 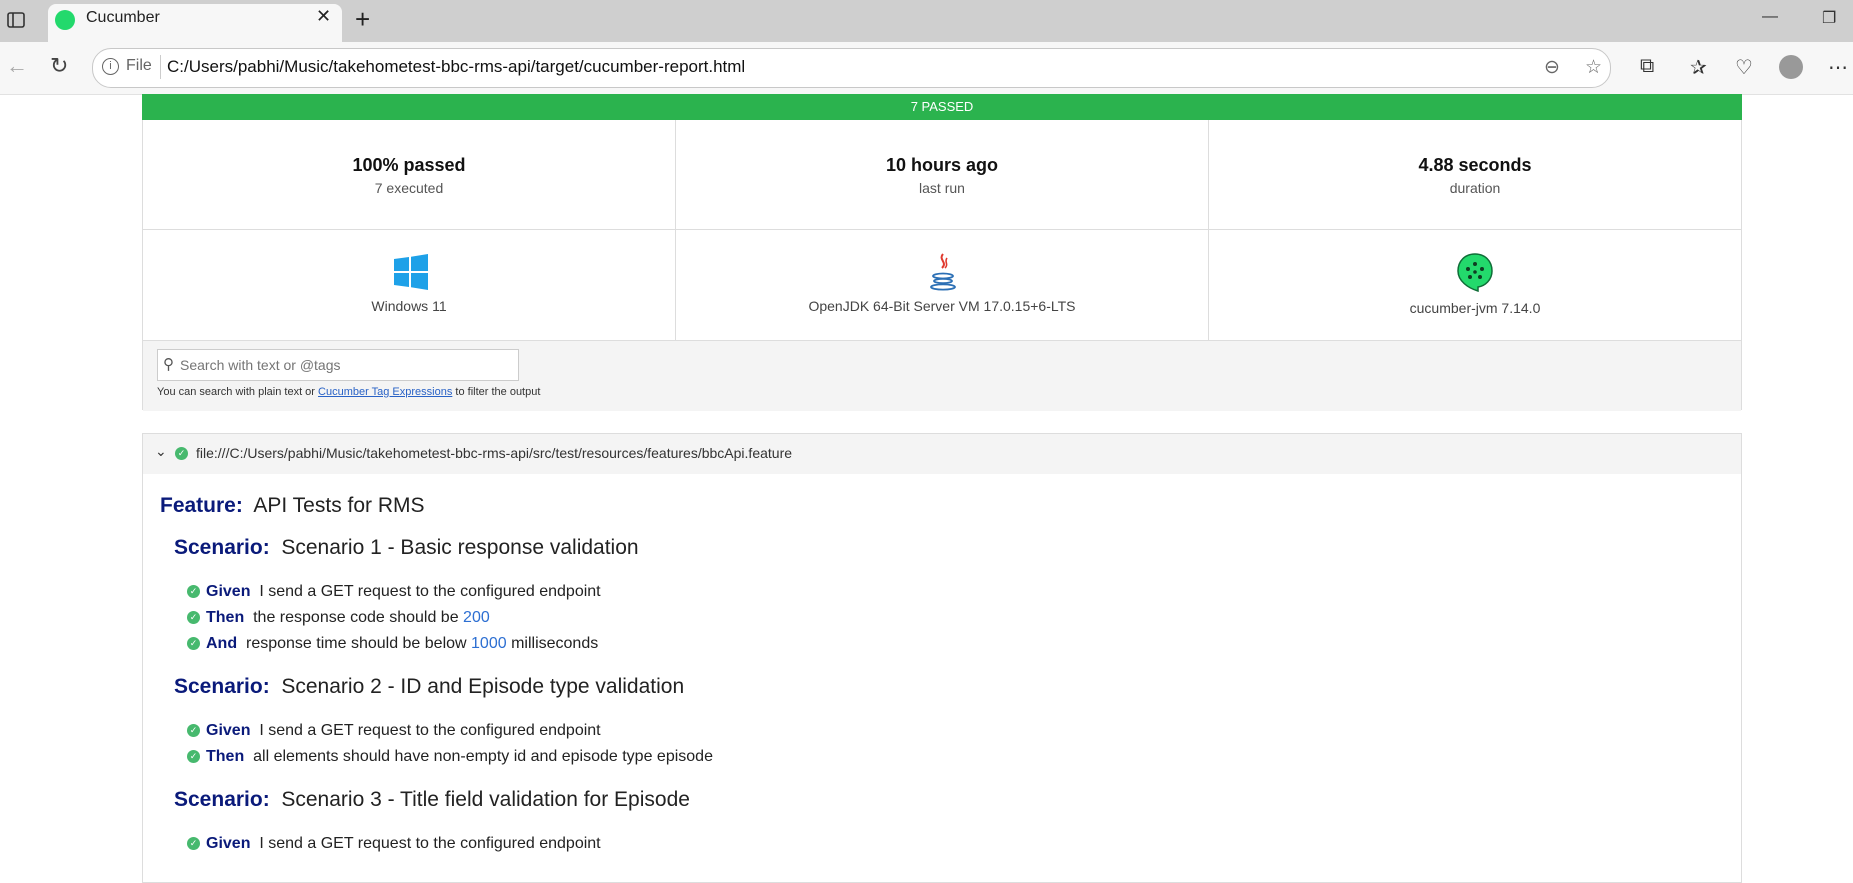 What do you see at coordinates (476, 617) in the screenshot?
I see `step-parameter: 200` at bounding box center [476, 617].